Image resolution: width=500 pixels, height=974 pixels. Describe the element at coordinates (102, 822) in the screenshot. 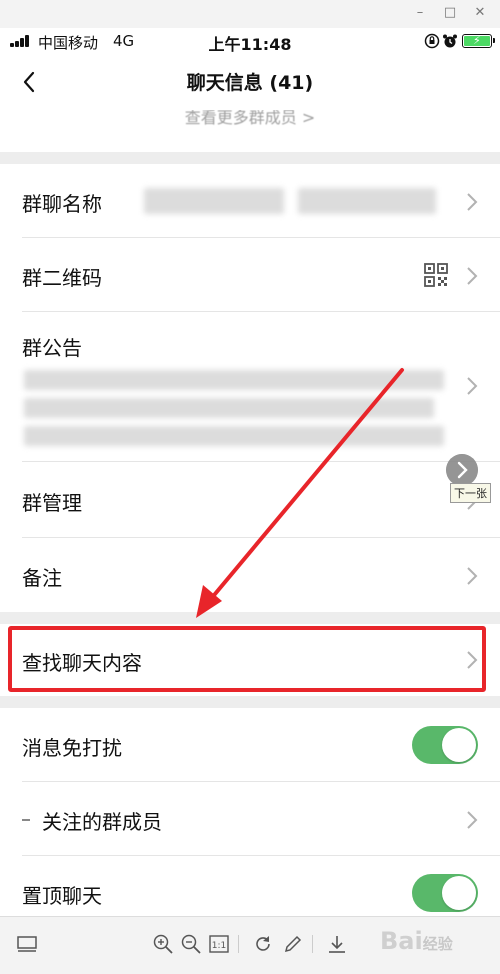

I see `cell-label: 关注的群成员` at that location.